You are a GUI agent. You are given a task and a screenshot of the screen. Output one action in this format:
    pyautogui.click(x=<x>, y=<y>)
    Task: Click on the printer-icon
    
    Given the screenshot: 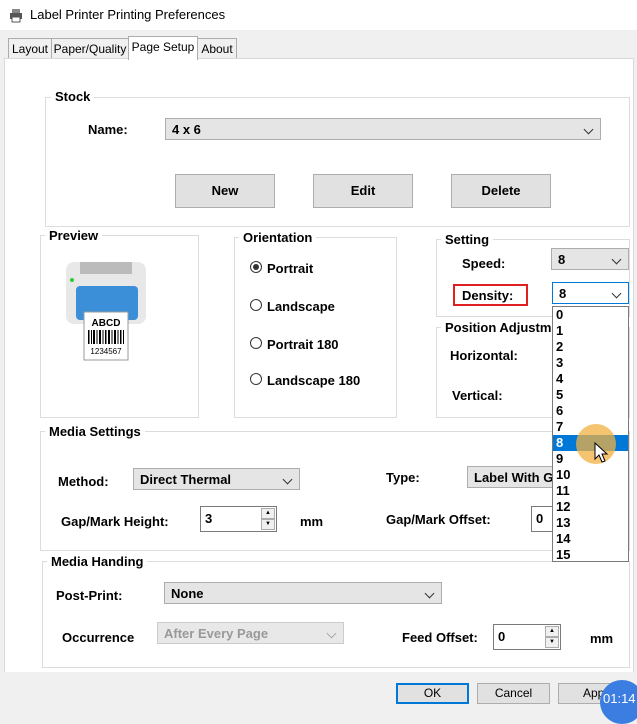 What is the action you would take?
    pyautogui.click(x=16, y=16)
    